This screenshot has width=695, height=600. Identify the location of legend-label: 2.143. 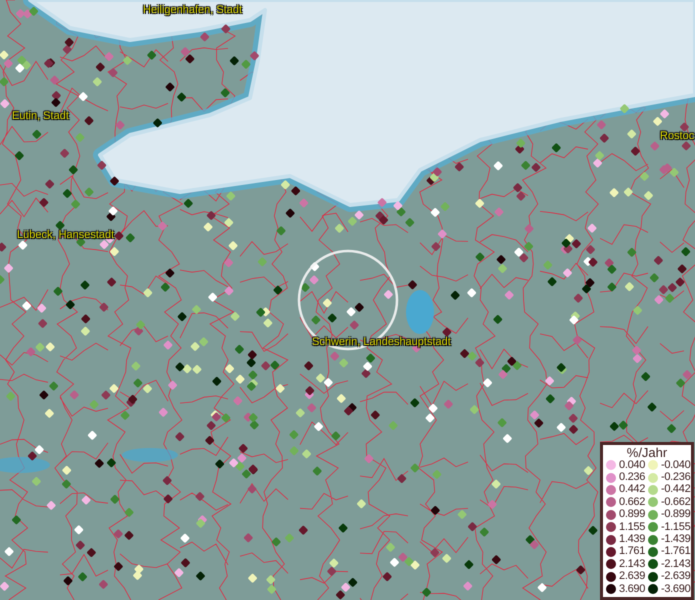
(632, 564).